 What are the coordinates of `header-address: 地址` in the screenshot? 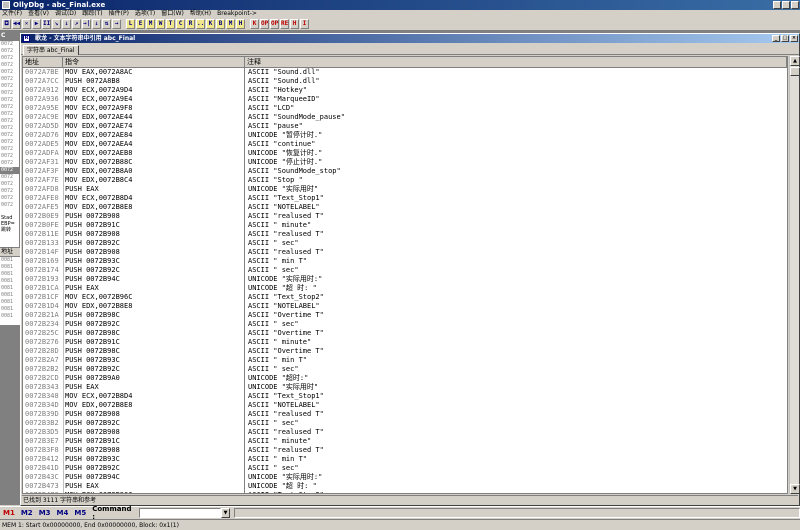 It's located at (43, 62).